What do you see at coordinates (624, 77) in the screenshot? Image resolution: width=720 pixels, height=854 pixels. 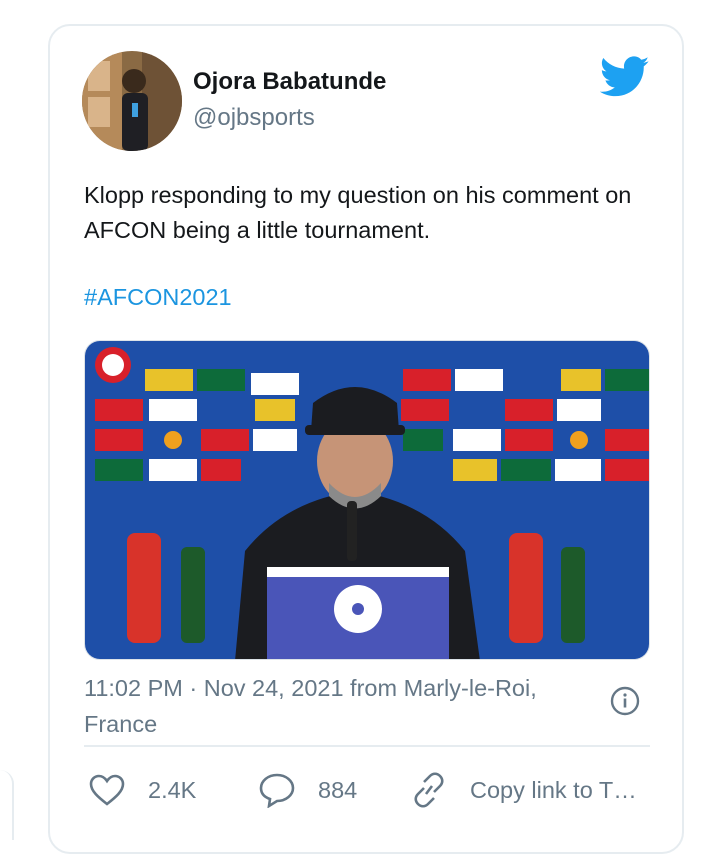 I see `twitter-bird-icon` at bounding box center [624, 77].